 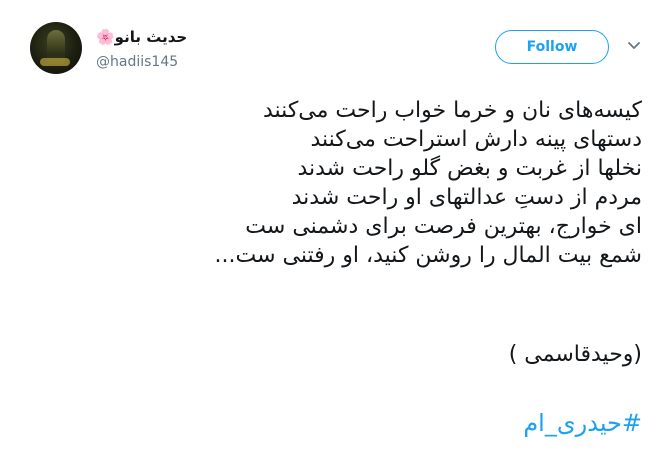 I want to click on tweet-line: مردم از دستِ عدالتهای او راحت شدند, so click(x=466, y=197).